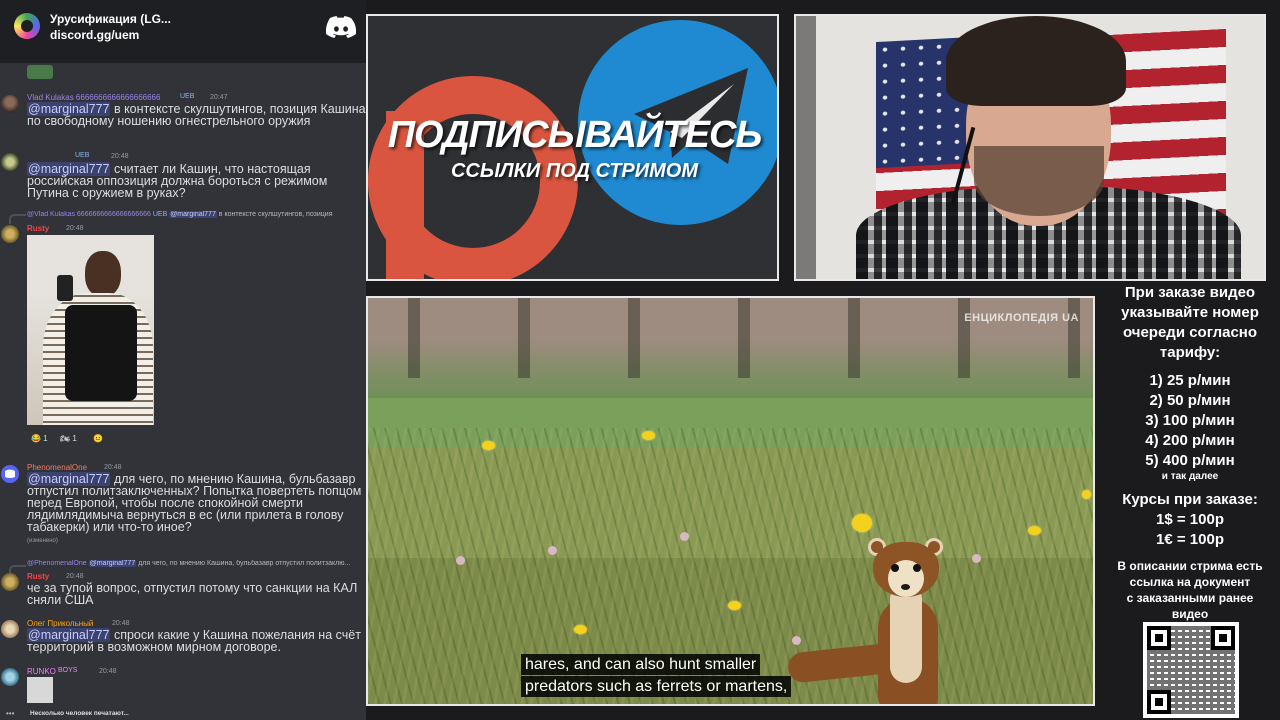 The image size is (1280, 720). I want to click on reply-username: @PhenomenalOne, so click(57, 563).